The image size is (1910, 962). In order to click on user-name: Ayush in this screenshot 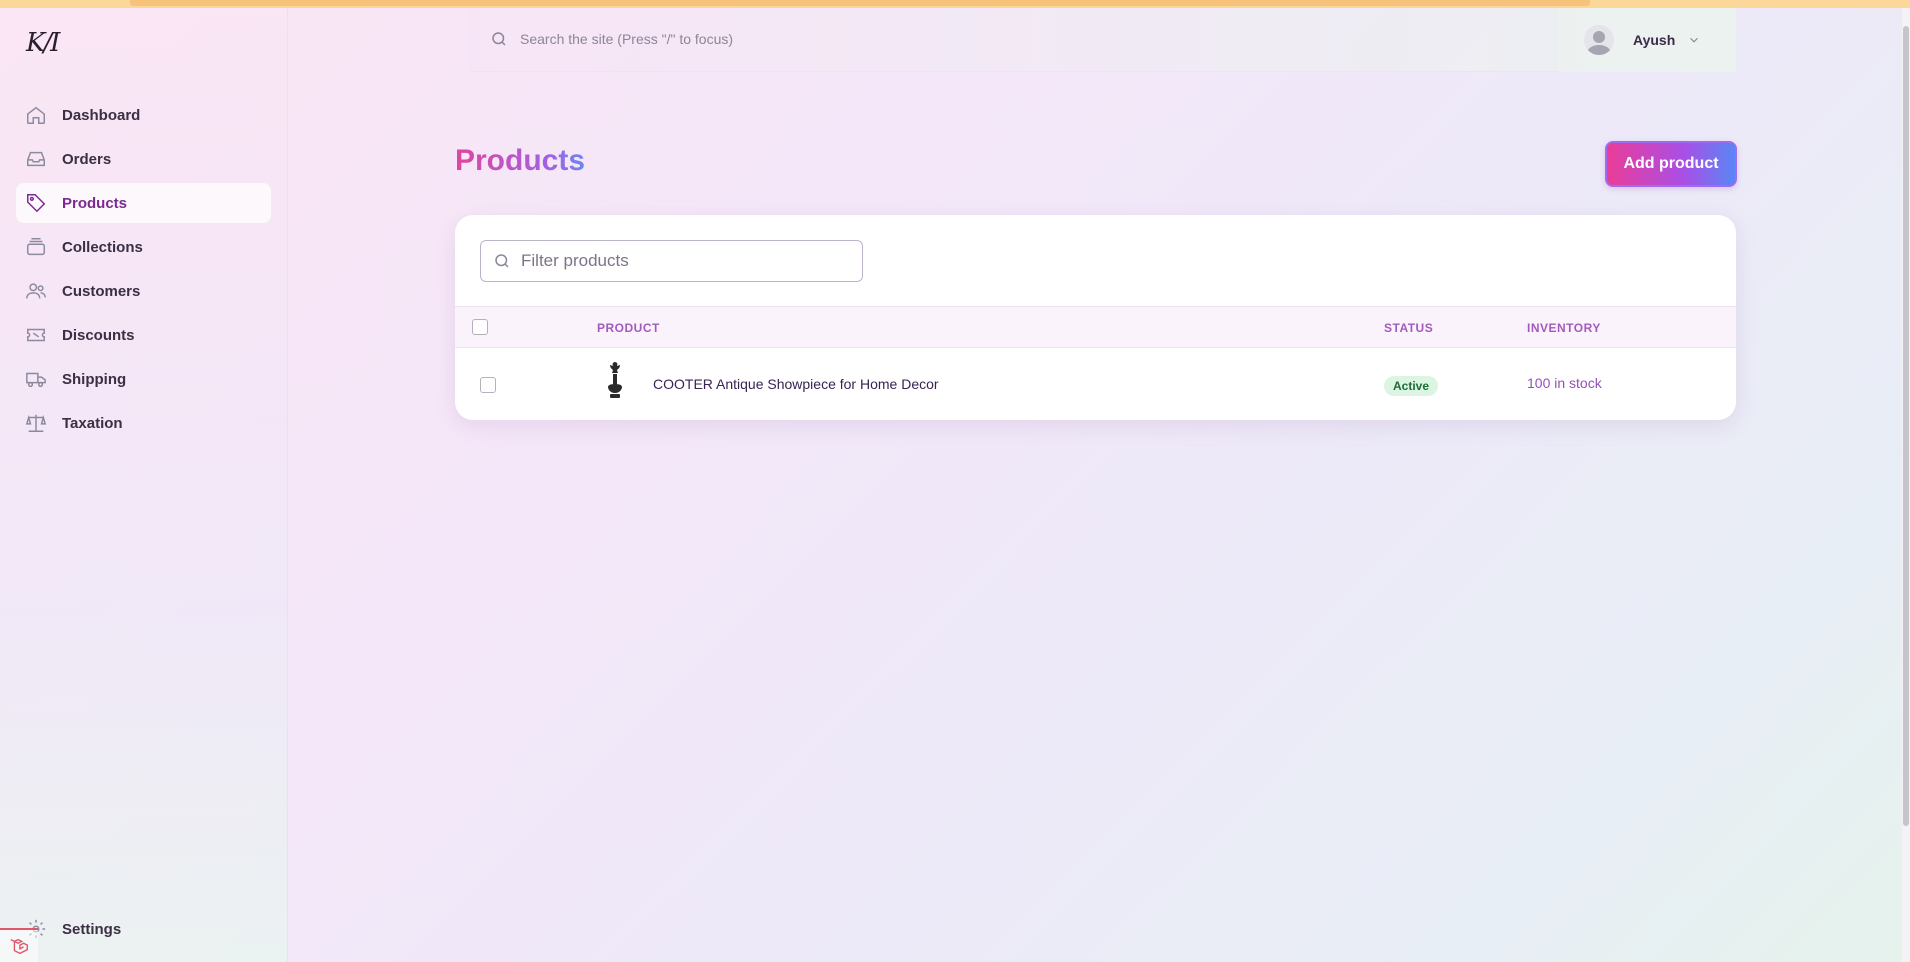, I will do `click(1654, 40)`.